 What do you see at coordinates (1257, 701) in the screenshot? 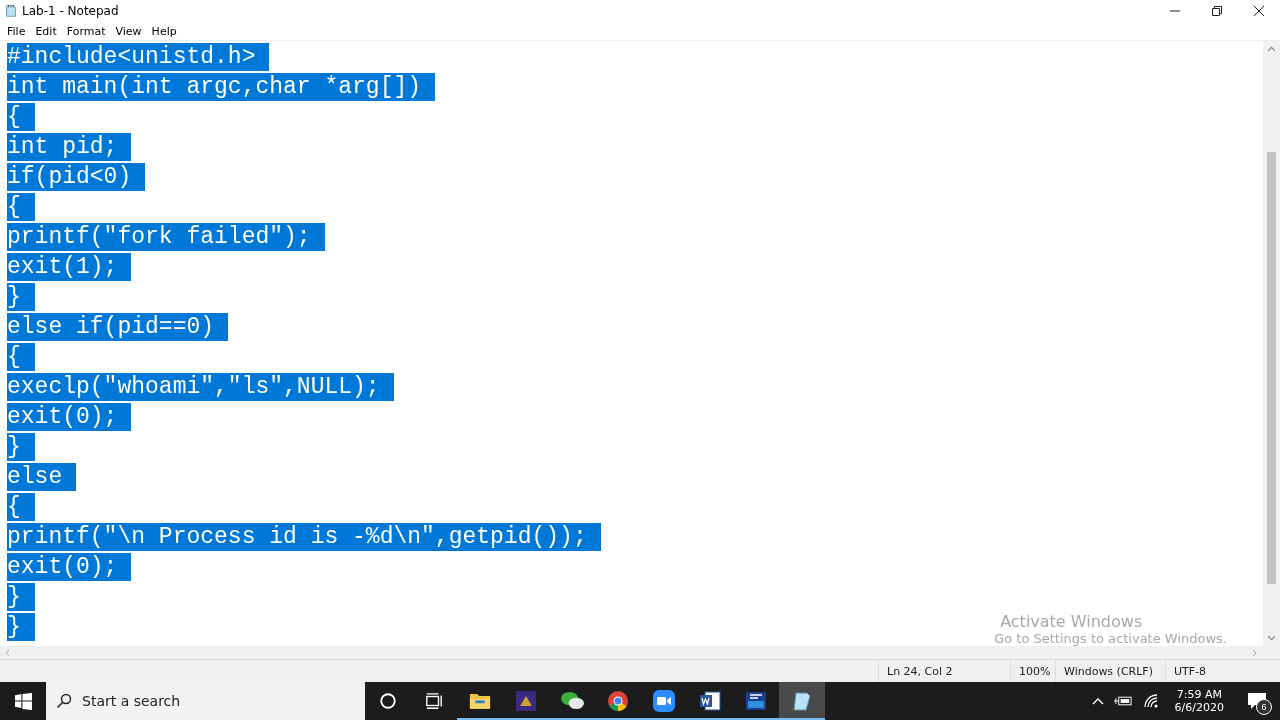
I see `notifications-button: 6` at bounding box center [1257, 701].